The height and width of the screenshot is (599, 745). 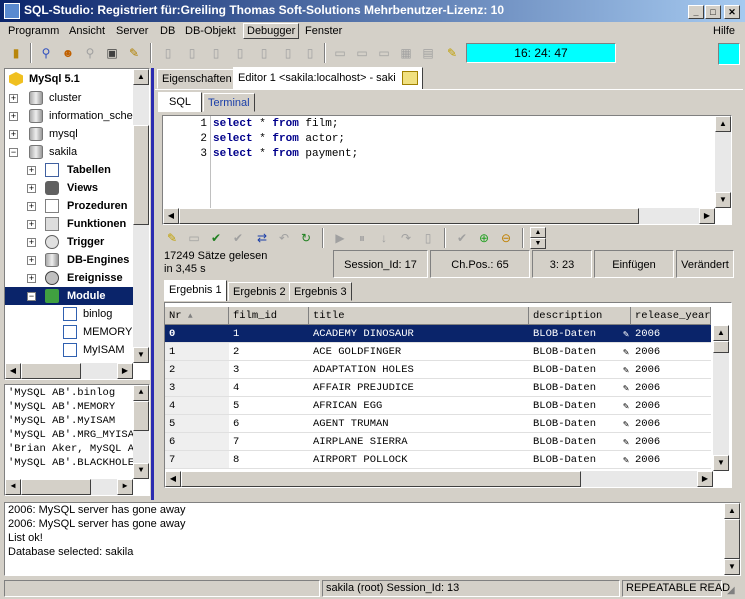 I want to click on table-row: 3 4 AFFAIR PREJUDICE BLOB-Daten ✎ 2006, so click(x=438, y=388).